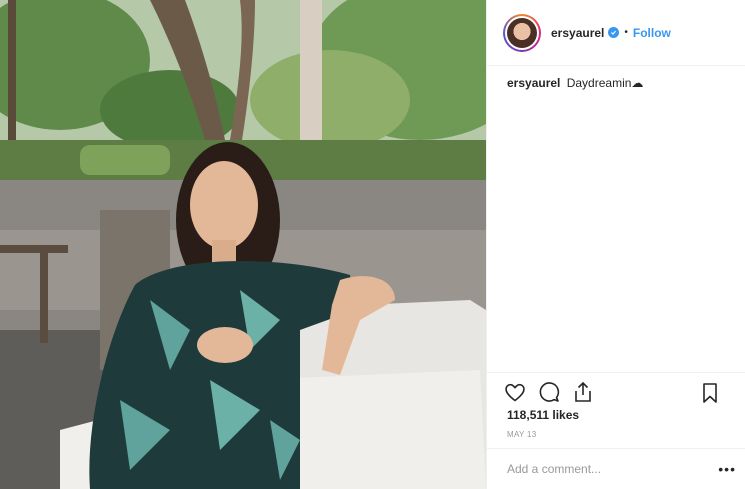 The image size is (745, 489). I want to click on caption-username: ersyaurel, so click(533, 83).